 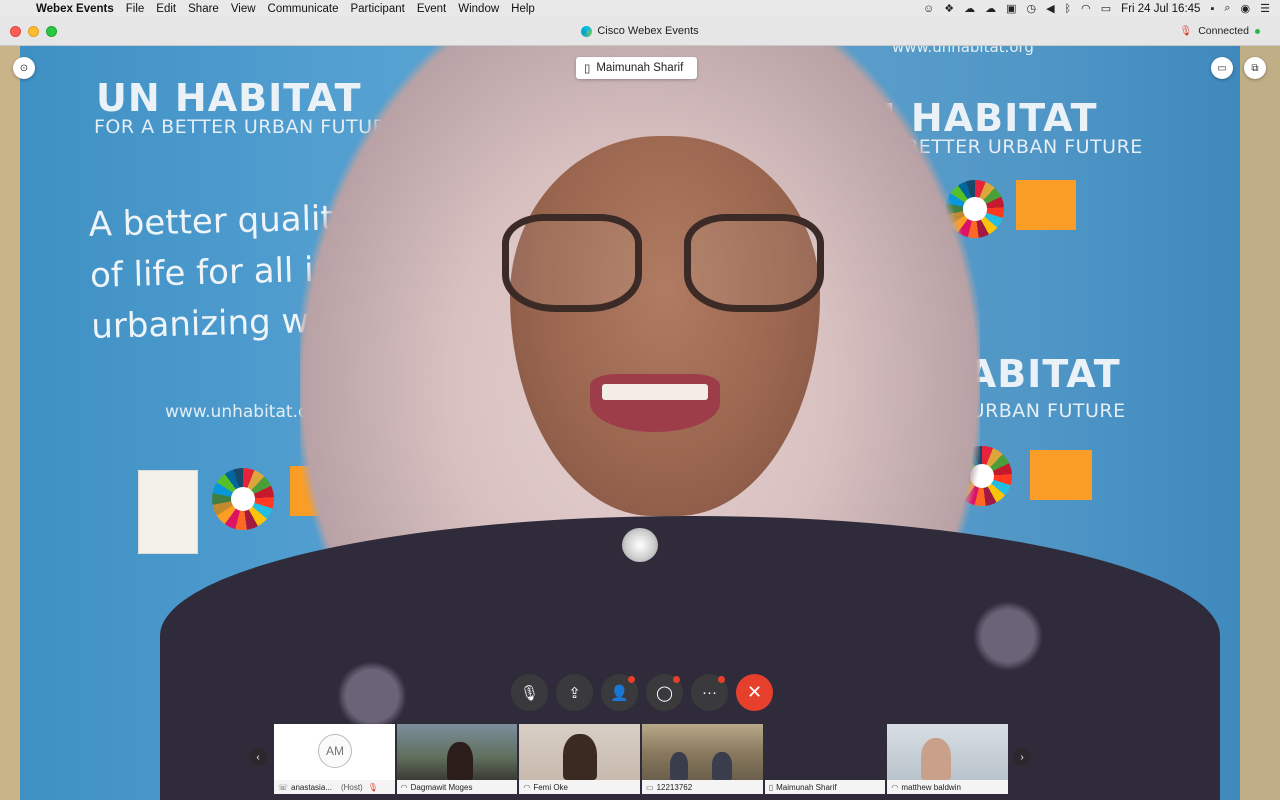 I want to click on chevron-left-icon: ‹, so click(x=258, y=757).